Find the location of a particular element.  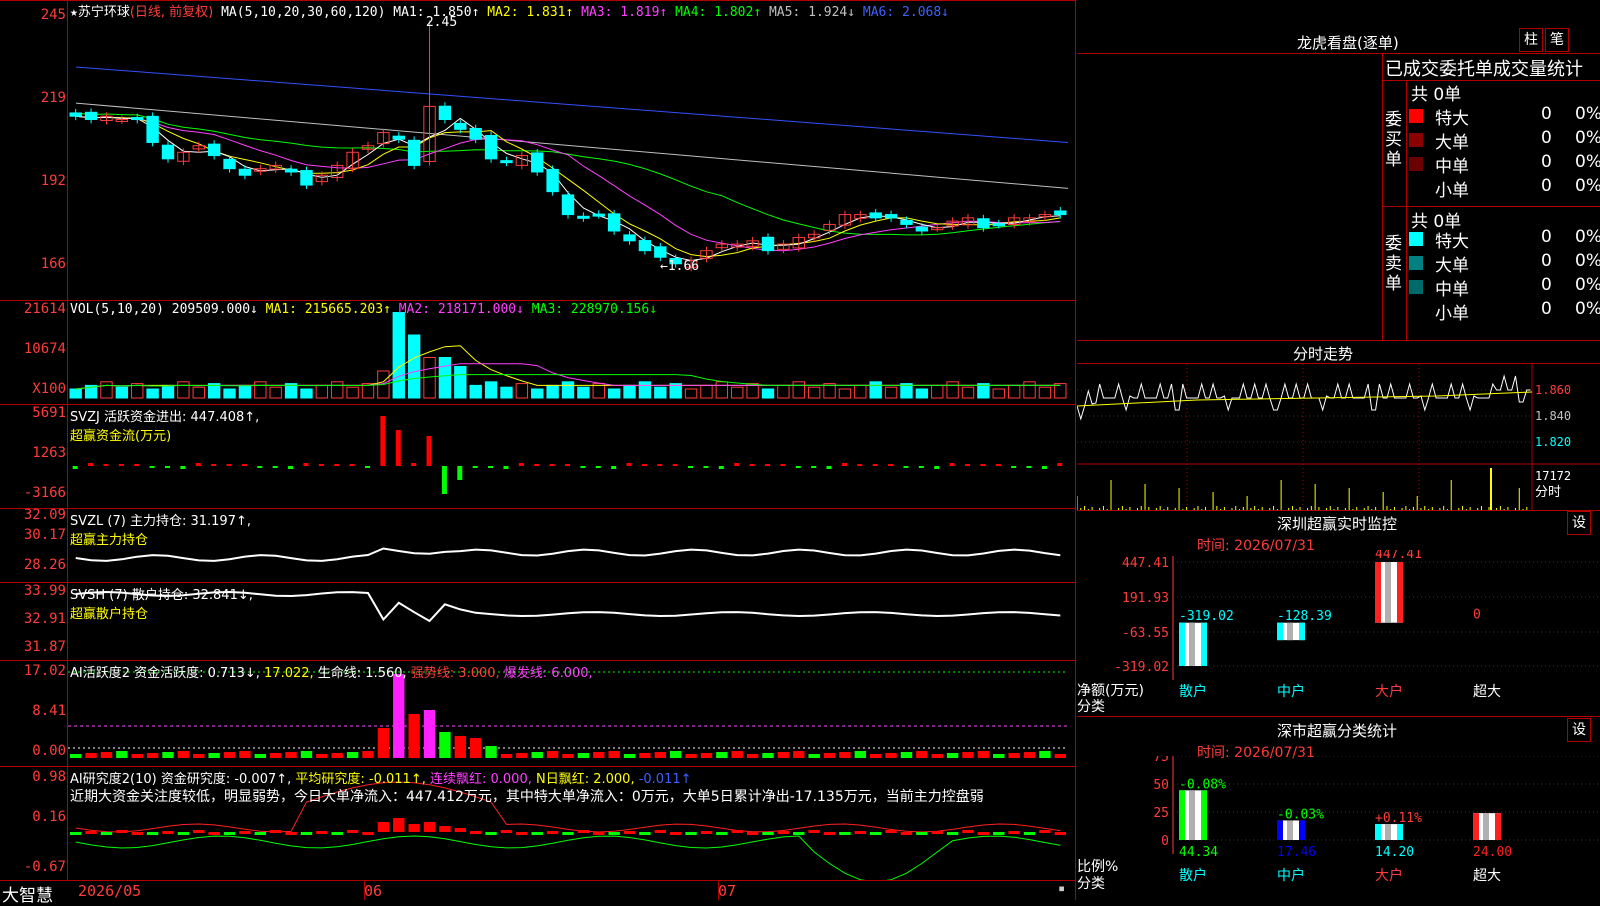

research-green-line is located at coordinates (568, 857).